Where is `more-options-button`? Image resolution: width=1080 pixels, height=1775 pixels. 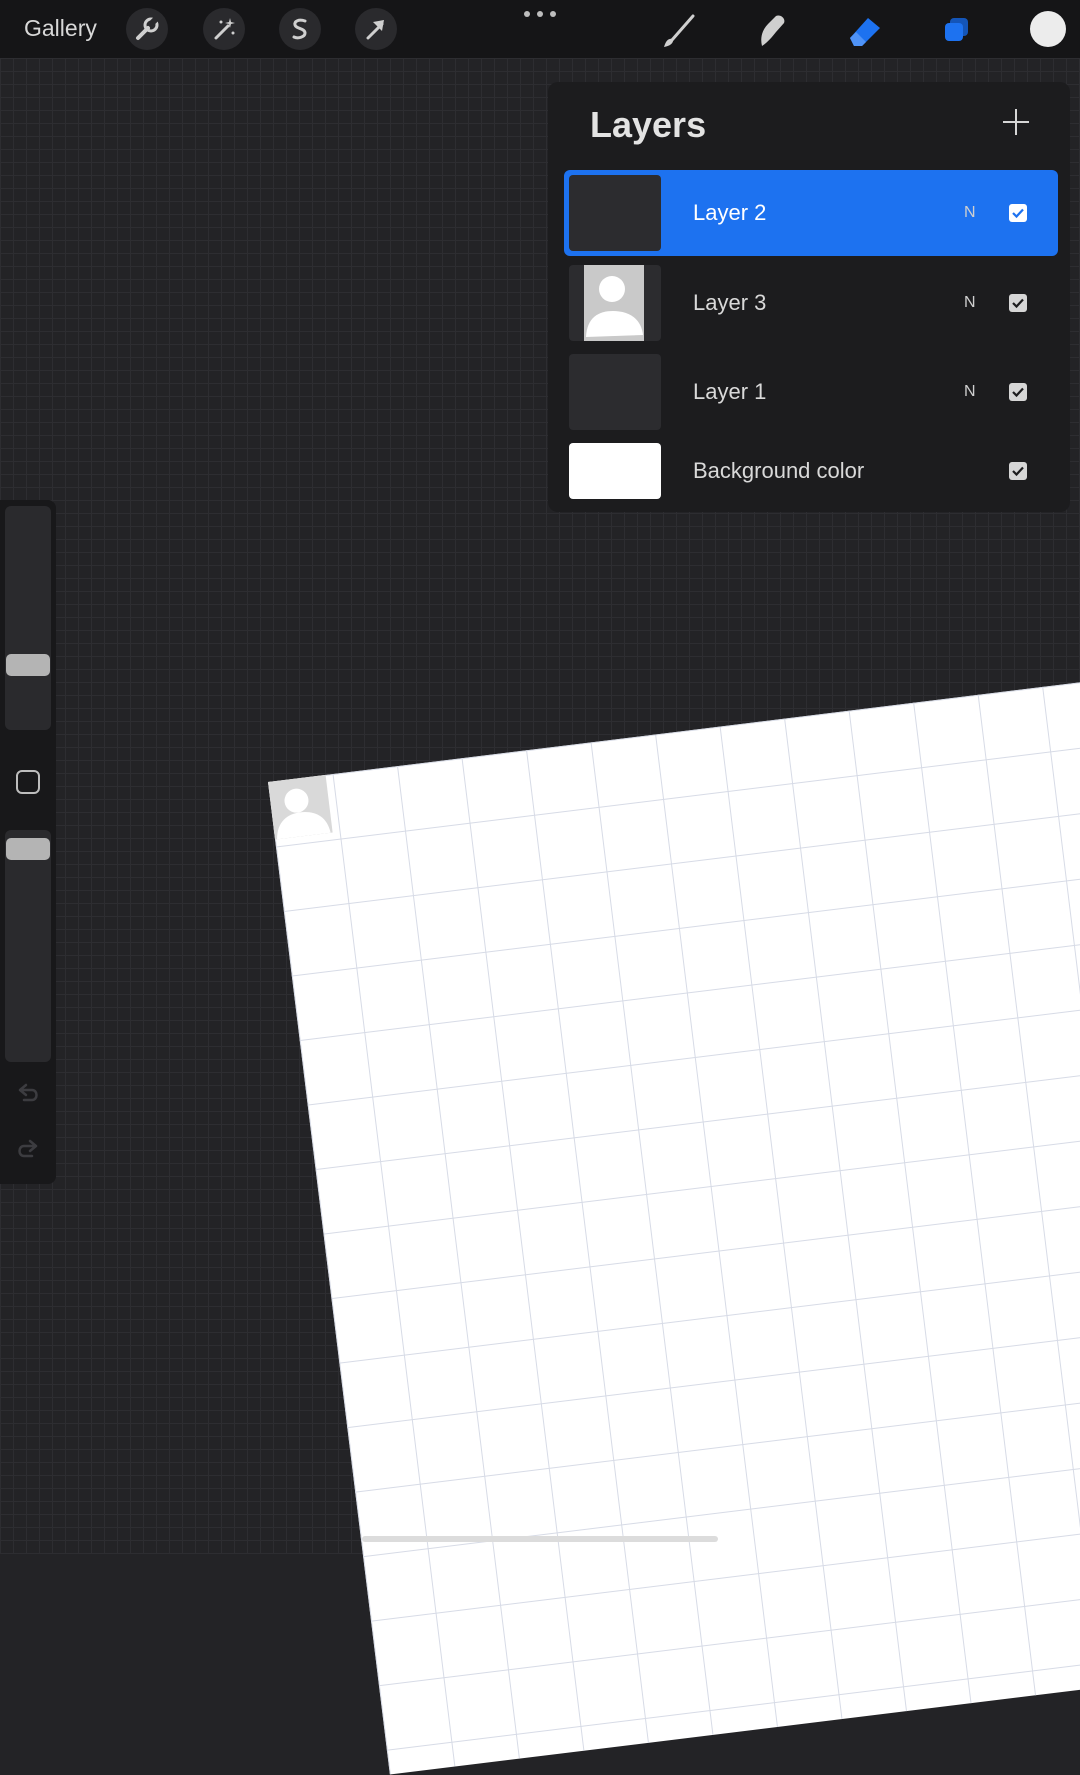 more-options-button is located at coordinates (540, 14).